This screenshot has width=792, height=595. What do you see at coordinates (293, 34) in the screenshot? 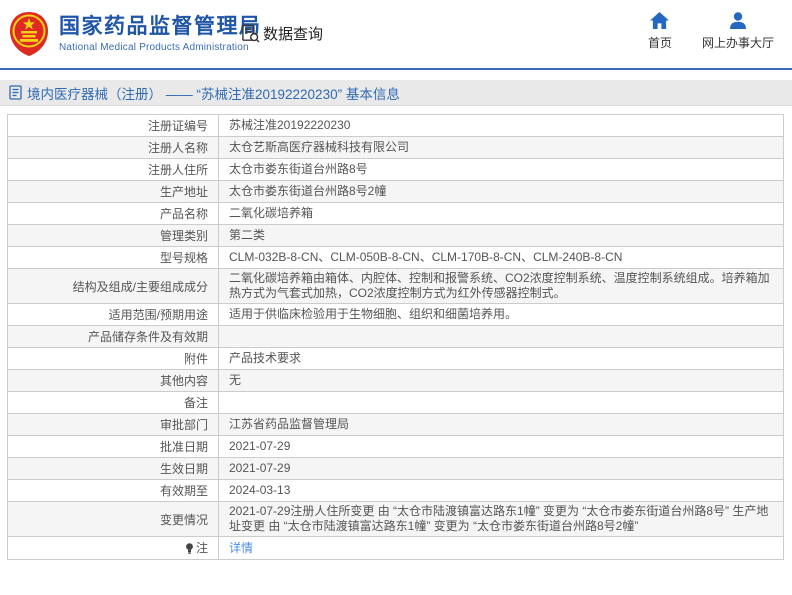
I see `data-query-label: 数据查询` at bounding box center [293, 34].